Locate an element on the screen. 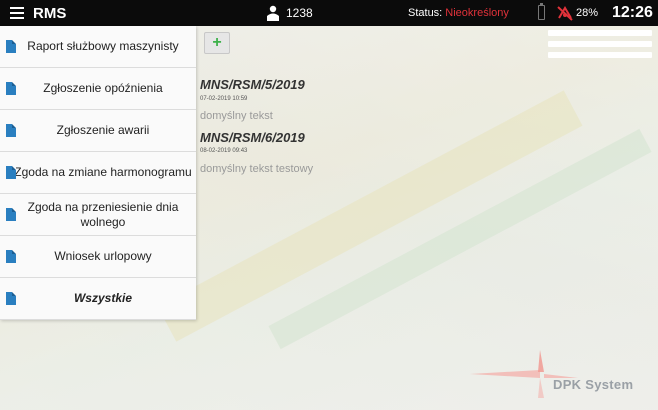  status-value: Nieokreślony is located at coordinates (477, 13).